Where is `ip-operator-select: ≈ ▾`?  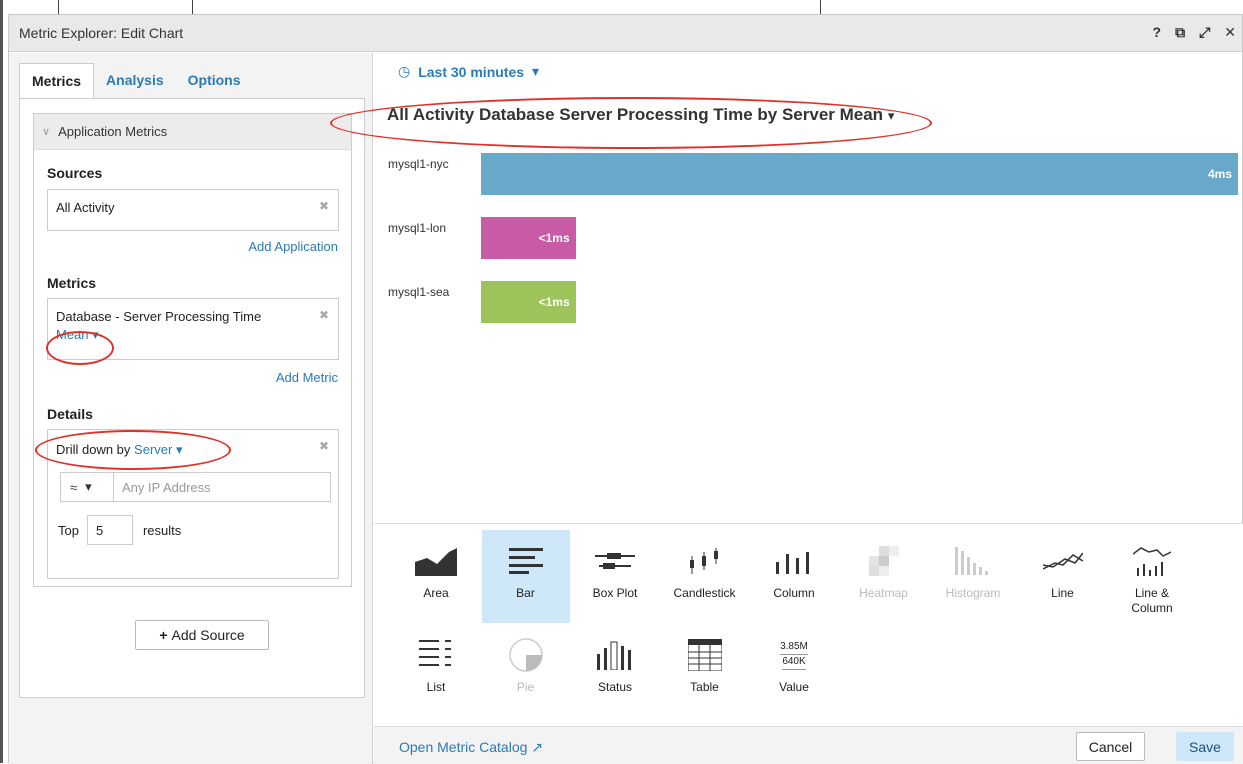
ip-operator-select: ≈ ▾ is located at coordinates (87, 487).